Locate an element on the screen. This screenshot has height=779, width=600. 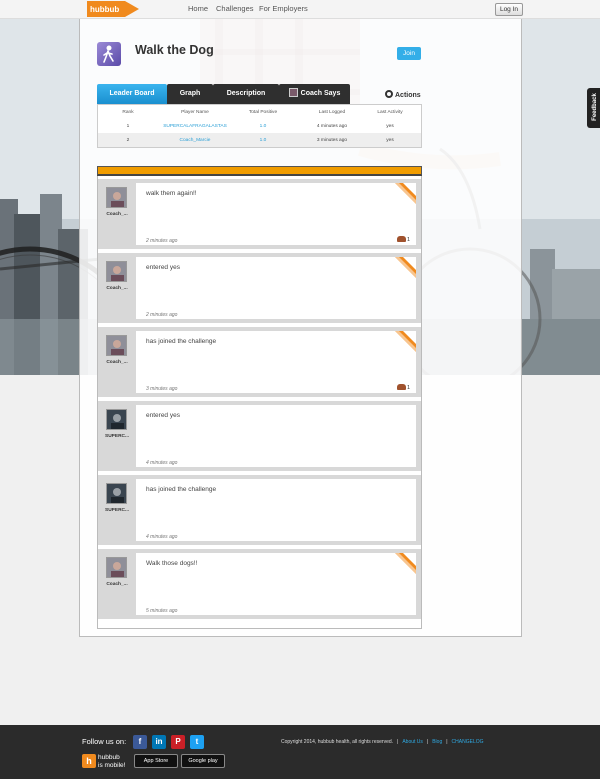
column-header-last-activity: Last Activity is located at coordinates (390, 112).